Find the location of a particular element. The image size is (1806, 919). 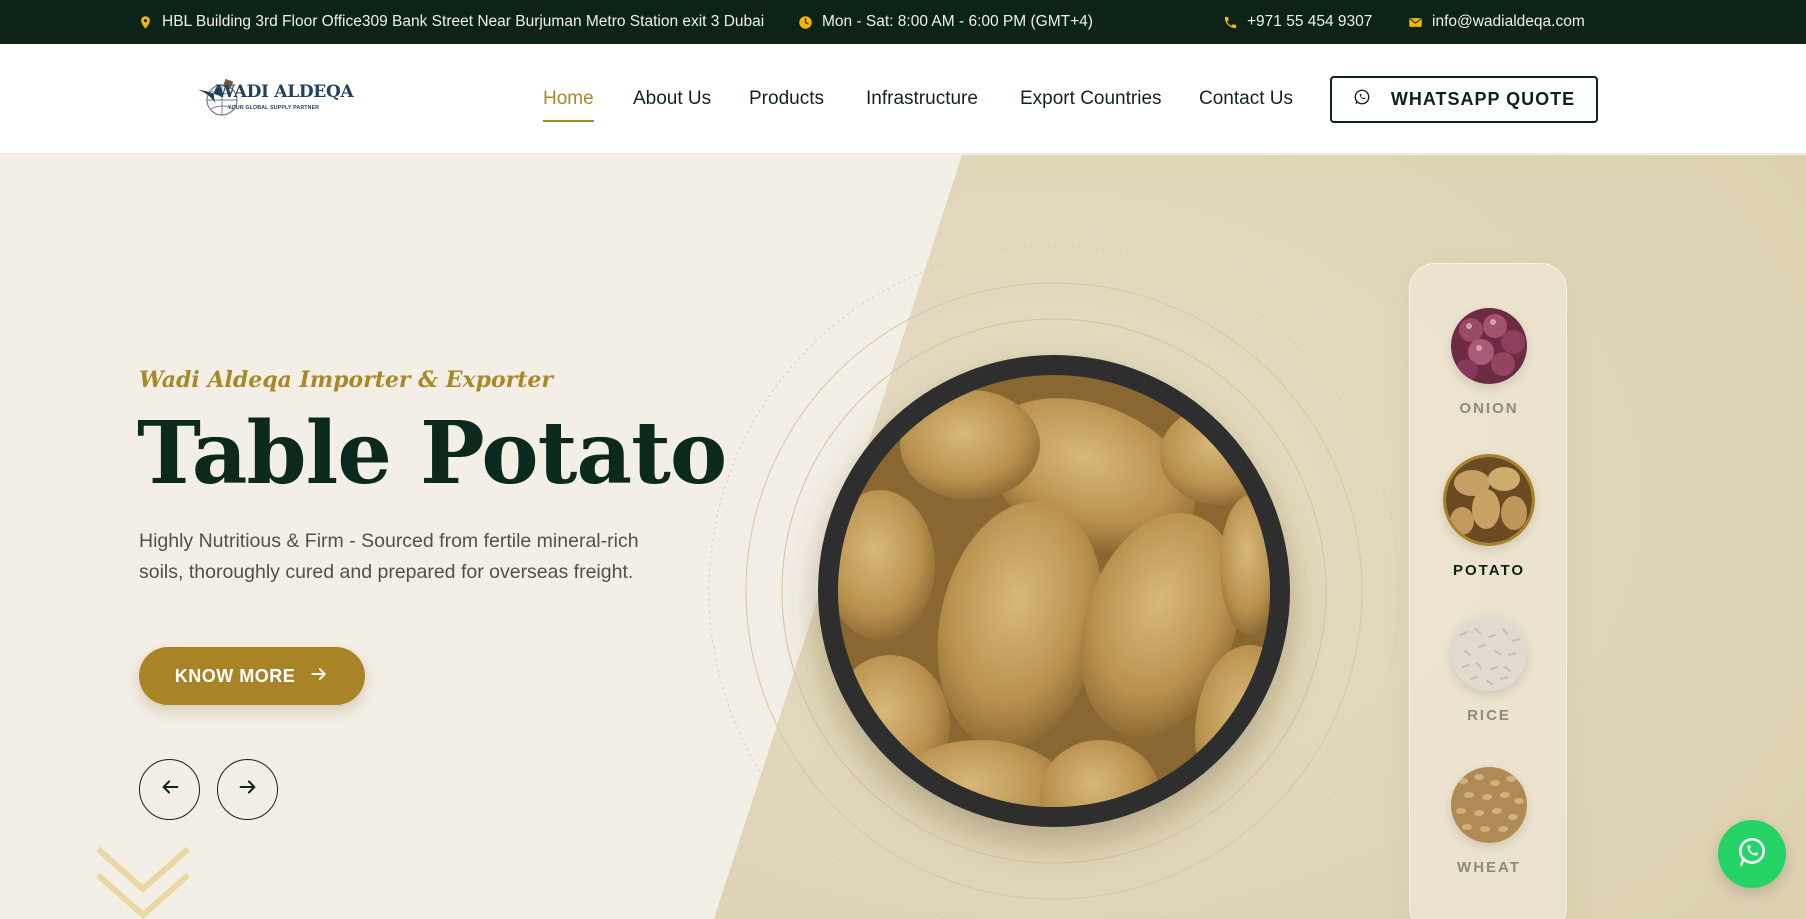

product-item-wheat: WHEAT is located at coordinates (1489, 821).